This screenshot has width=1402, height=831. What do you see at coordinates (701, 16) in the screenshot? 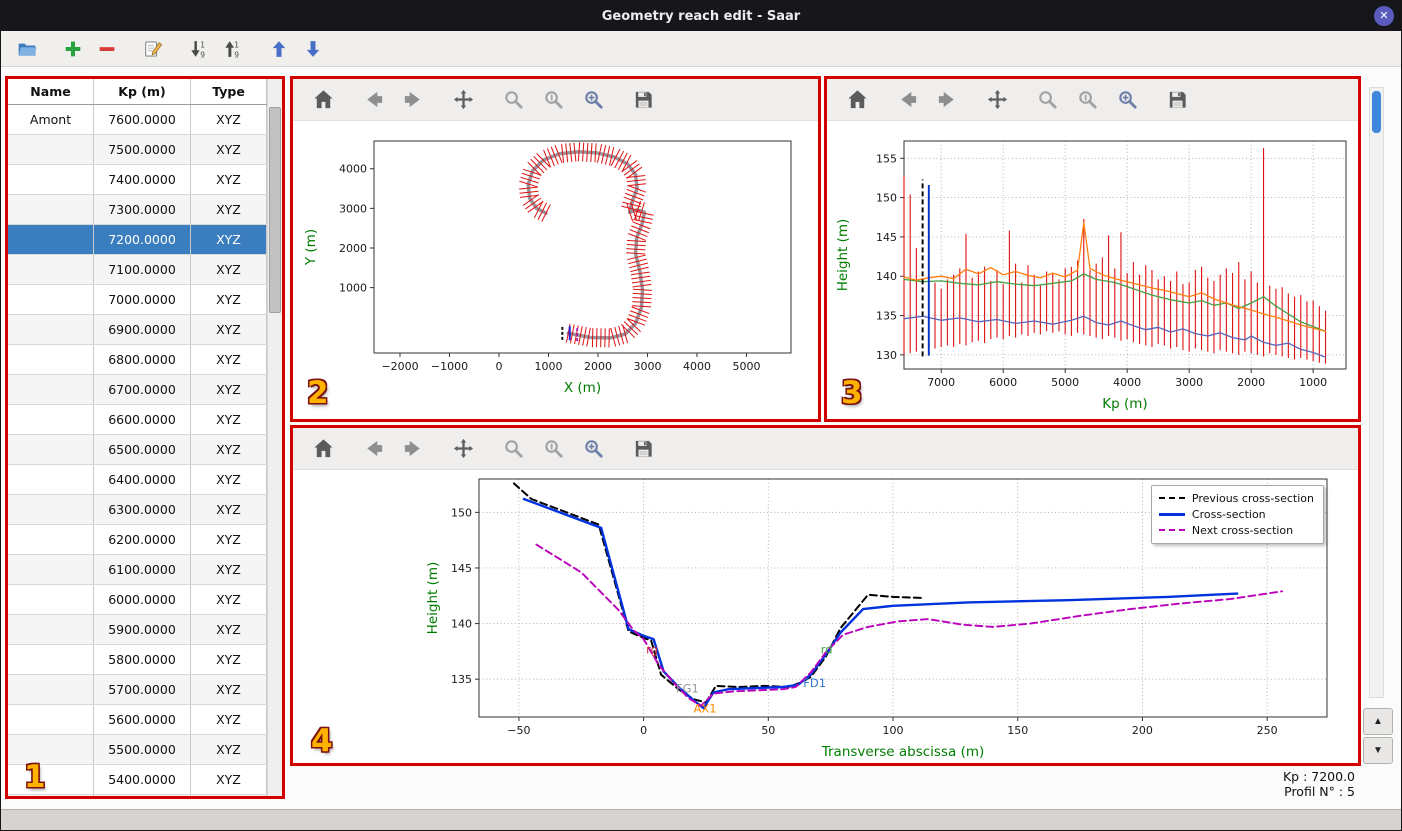
I see `title-bar: Geometry reach edit - Saar ✕` at bounding box center [701, 16].